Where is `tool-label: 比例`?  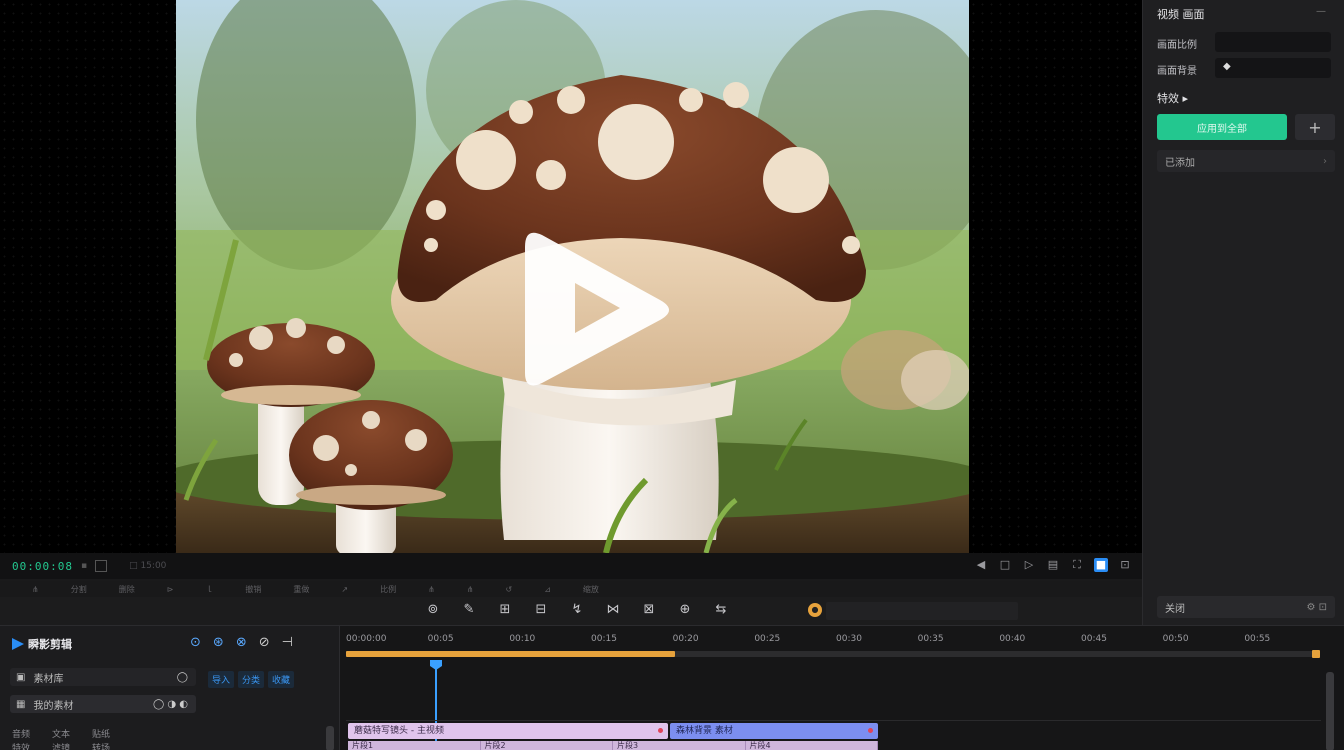 tool-label: 比例 is located at coordinates (388, 589).